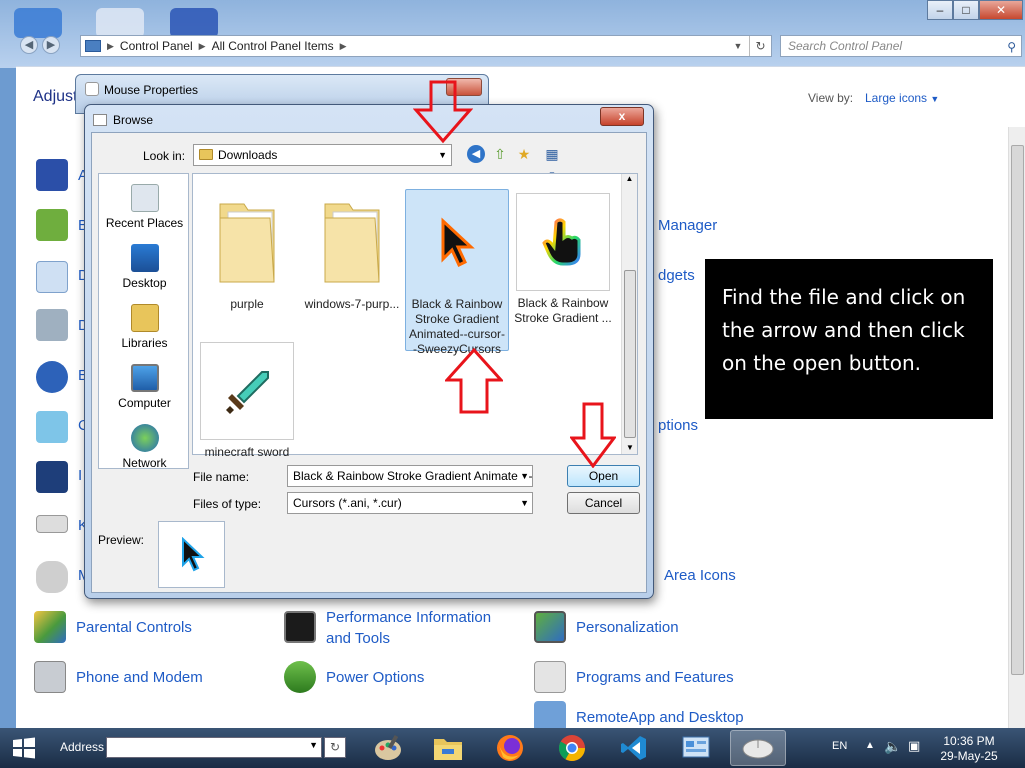 The height and width of the screenshot is (768, 1025). What do you see at coordinates (113, 627) in the screenshot?
I see `item-parental-controls: Parental Controls` at bounding box center [113, 627].